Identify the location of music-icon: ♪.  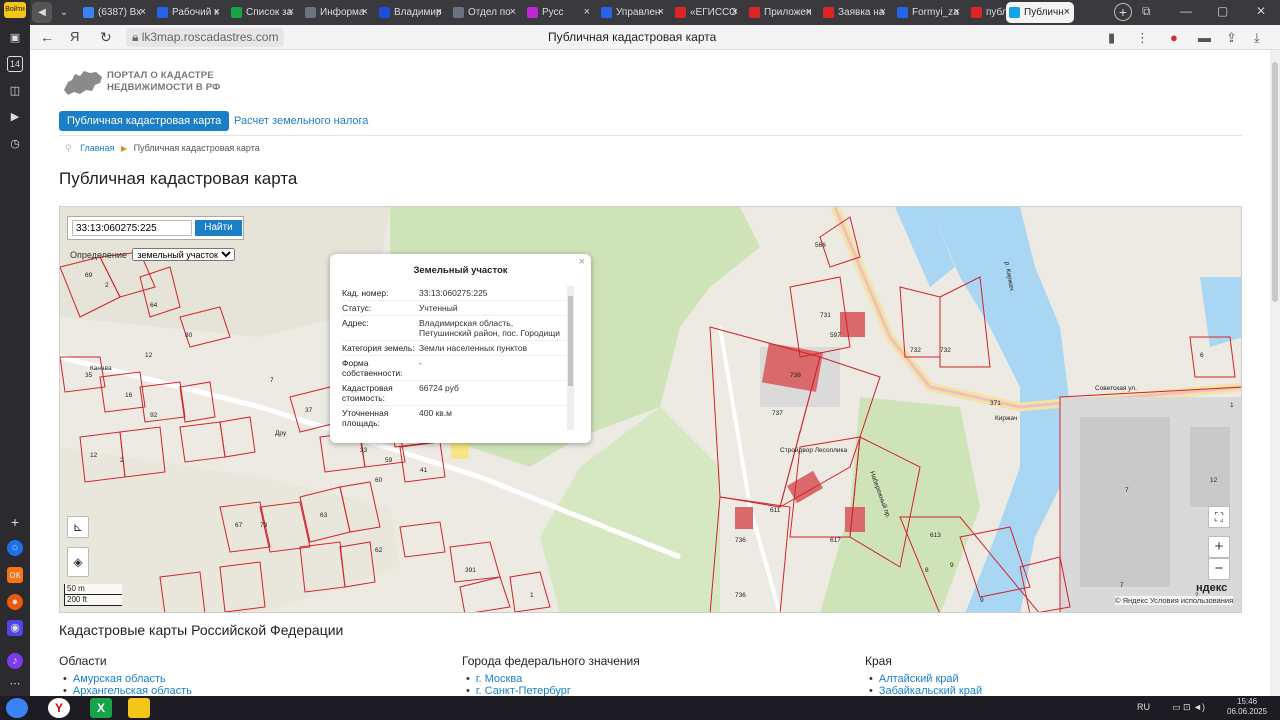
(15, 661).